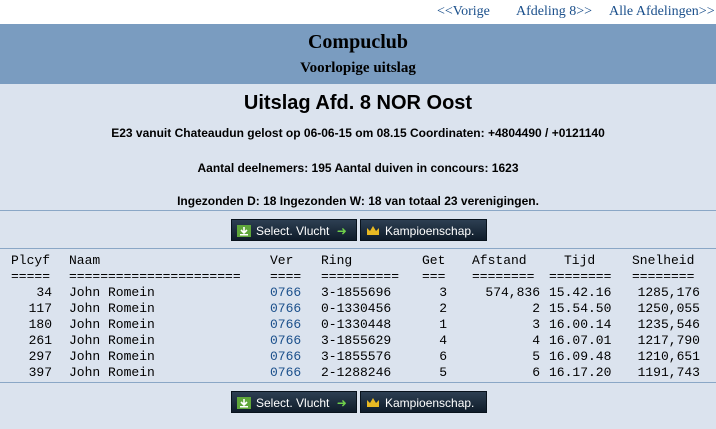  What do you see at coordinates (443, 292) in the screenshot?
I see `cell-get: 3` at bounding box center [443, 292].